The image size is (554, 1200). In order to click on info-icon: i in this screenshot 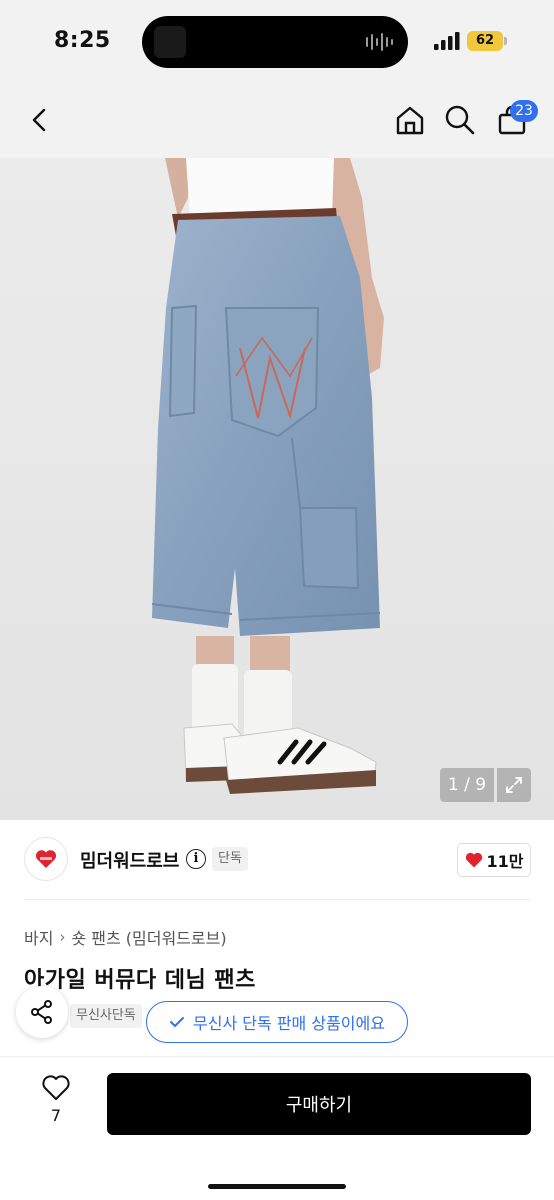, I will do `click(196, 859)`.